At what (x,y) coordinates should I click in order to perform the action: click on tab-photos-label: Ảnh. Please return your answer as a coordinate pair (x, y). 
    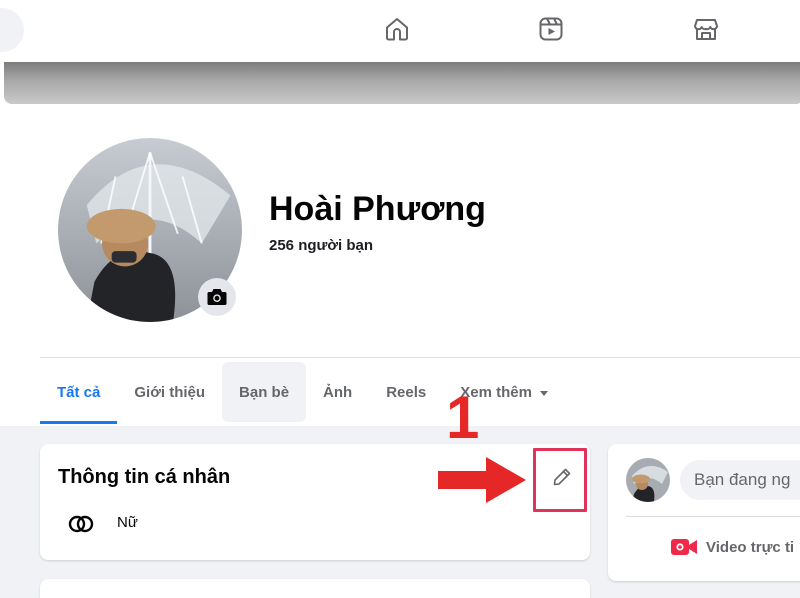
    Looking at the image, I should click on (338, 392).